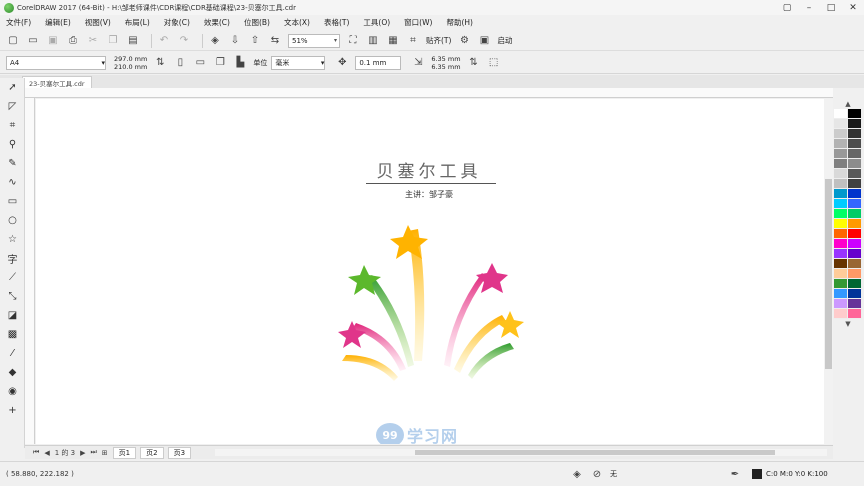  What do you see at coordinates (105, 453) in the screenshot?
I see `add-page-icon: ⊞` at bounding box center [105, 453].